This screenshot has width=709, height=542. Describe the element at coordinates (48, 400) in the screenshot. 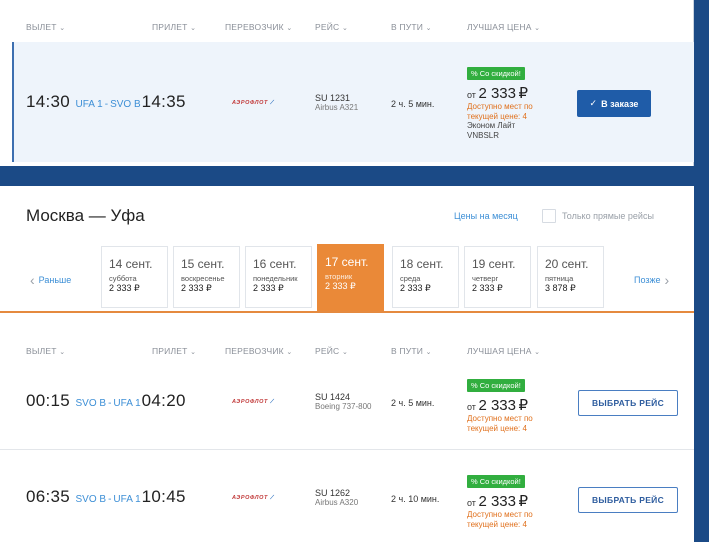

I see `departure-time: 00:15` at that location.